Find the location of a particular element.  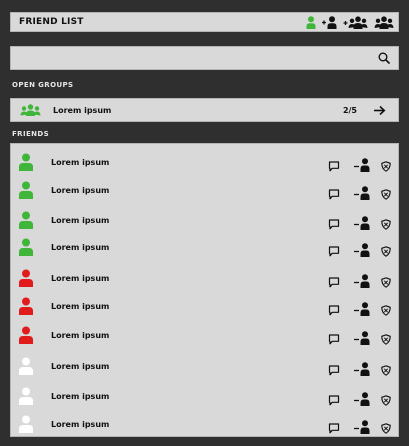

friends-label: FRIENDS is located at coordinates (31, 134).